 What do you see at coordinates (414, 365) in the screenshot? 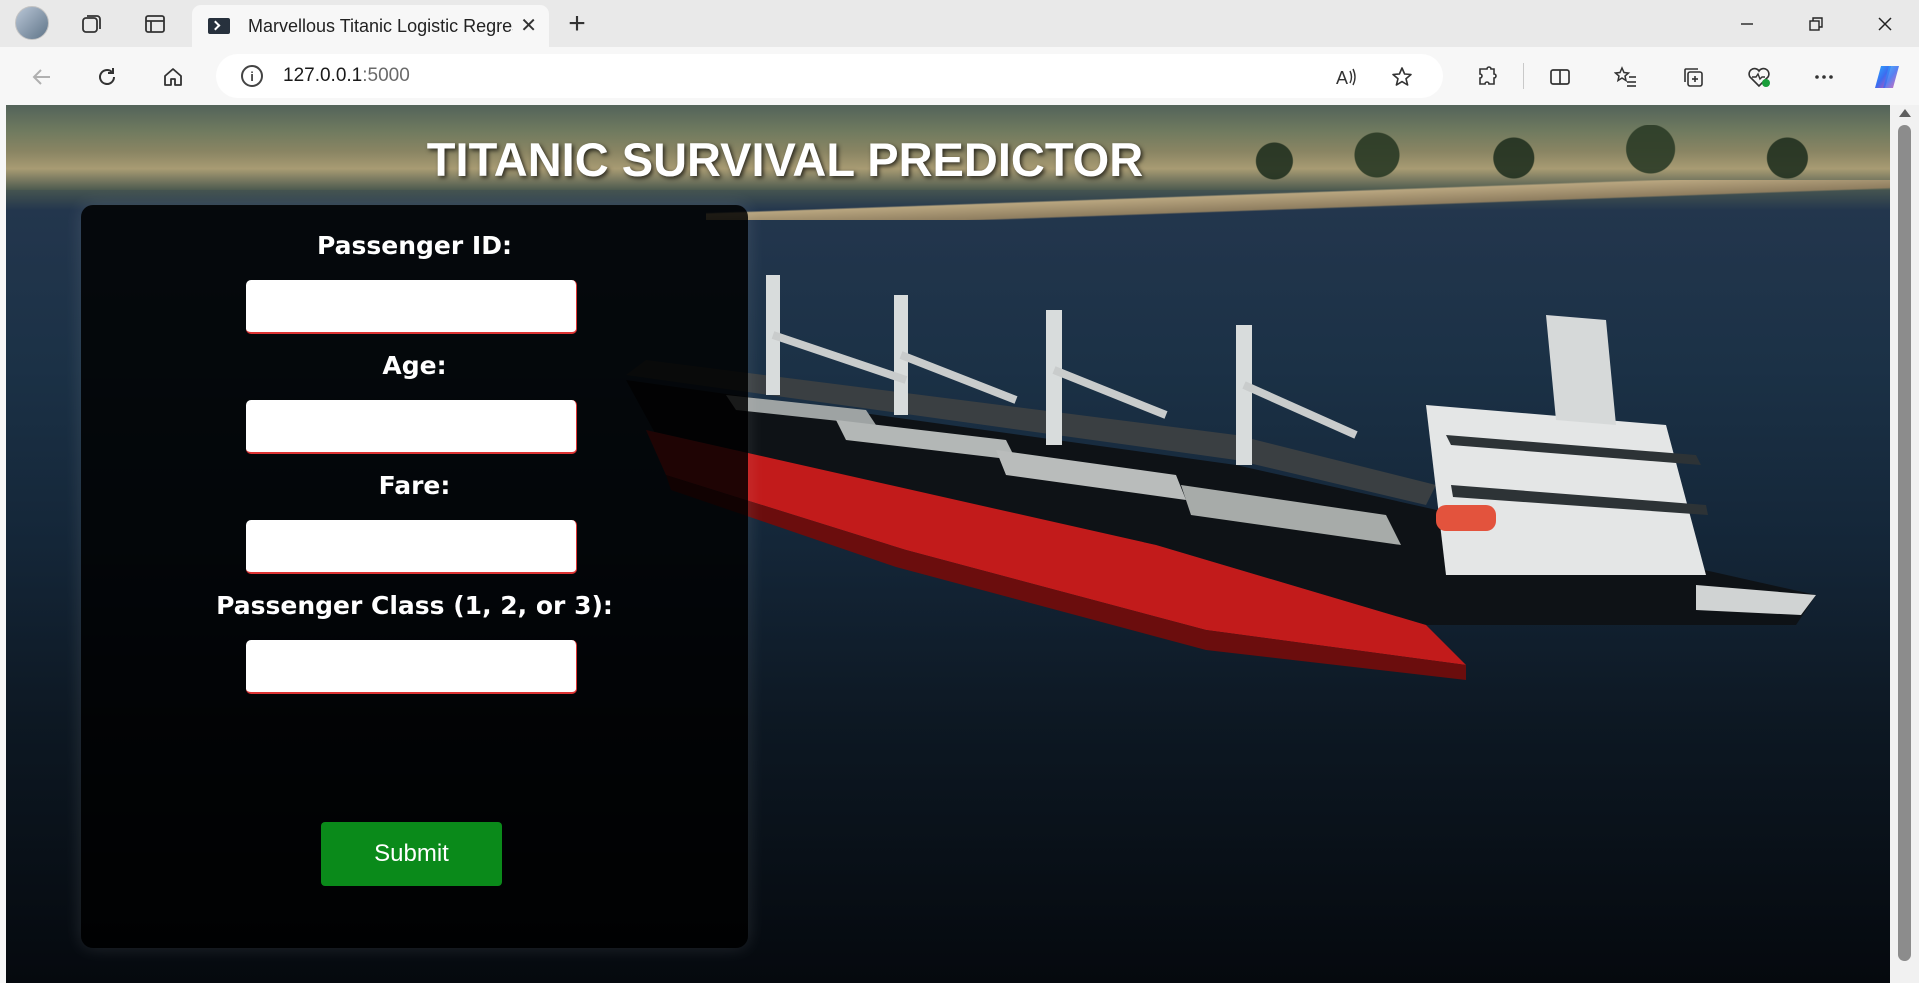
I see `age-label: Age:` at bounding box center [414, 365].